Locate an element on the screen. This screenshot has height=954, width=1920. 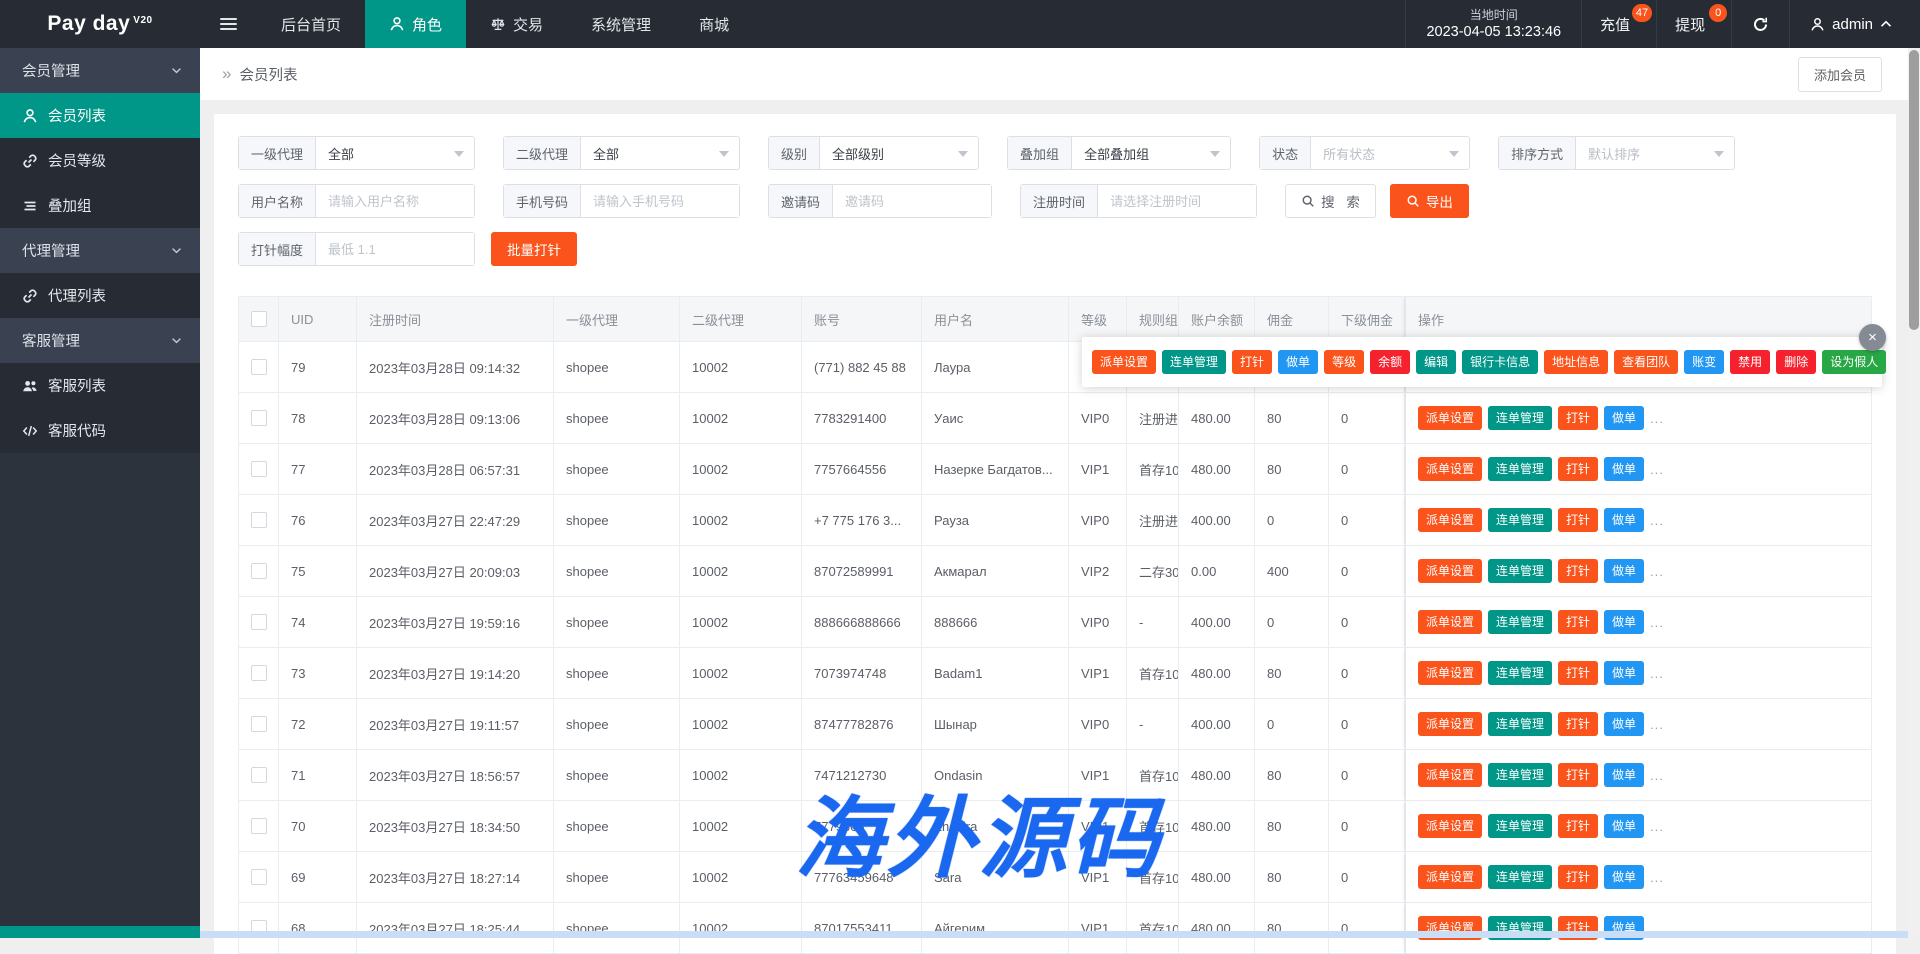
nav-item-4: 系统管理 is located at coordinates (621, 24).